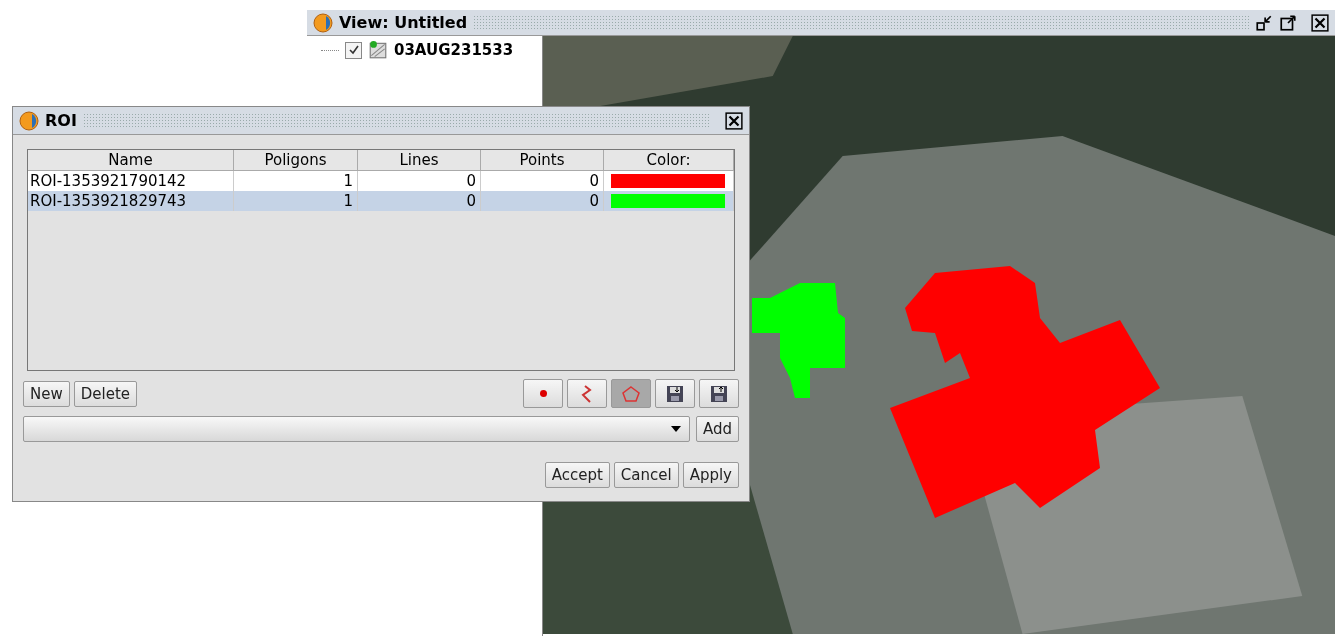 This screenshot has height=636, width=1335. I want to click on dialog-button: Cancel, so click(646, 475).